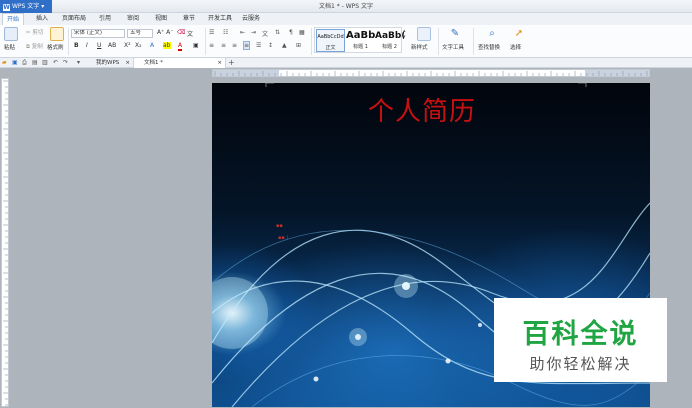 This screenshot has height=408, width=692. What do you see at coordinates (4, 62) in the screenshot?
I see `open-folder-icon: ▰` at bounding box center [4, 62].